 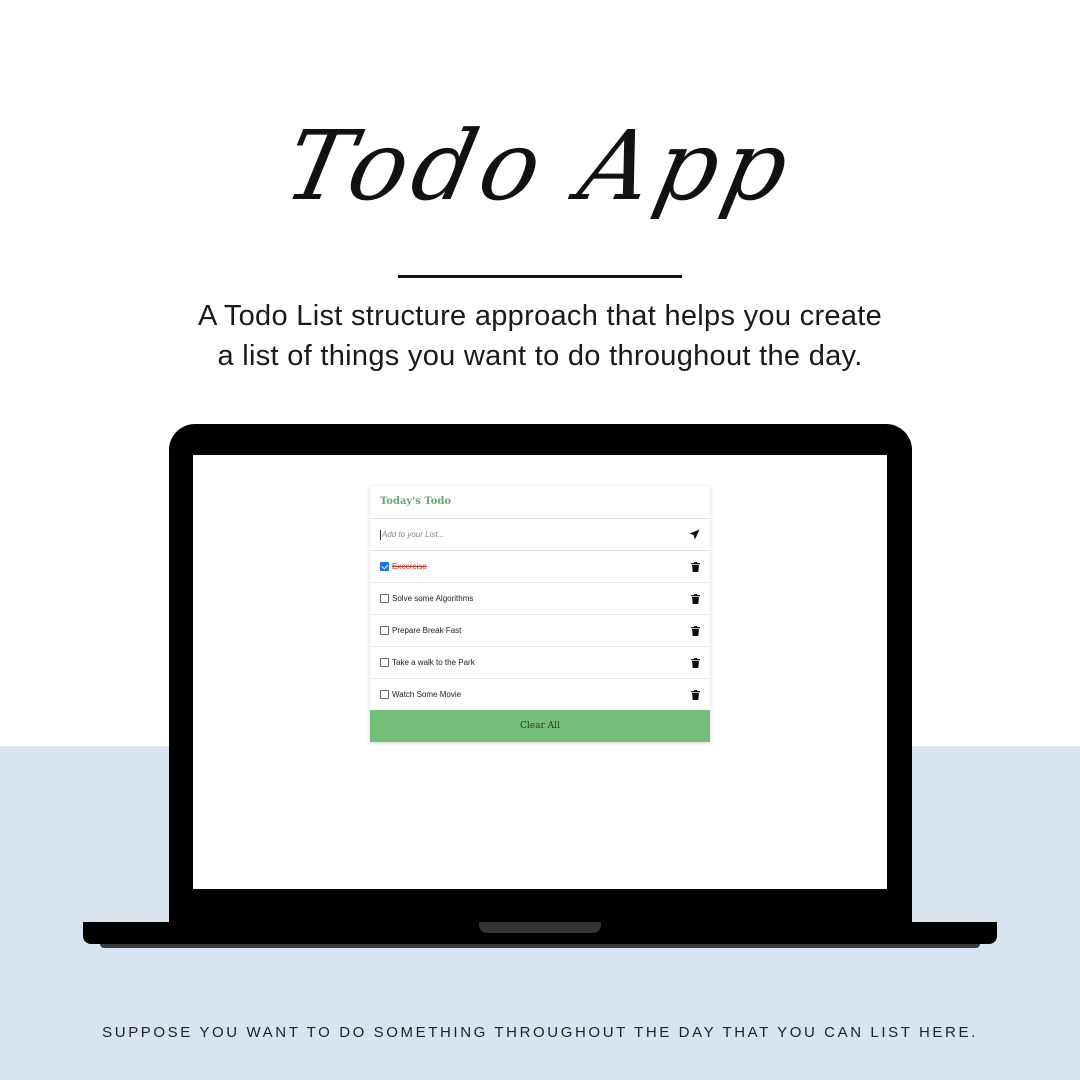 I want to click on todo-header: Today's Todo, so click(x=540, y=502).